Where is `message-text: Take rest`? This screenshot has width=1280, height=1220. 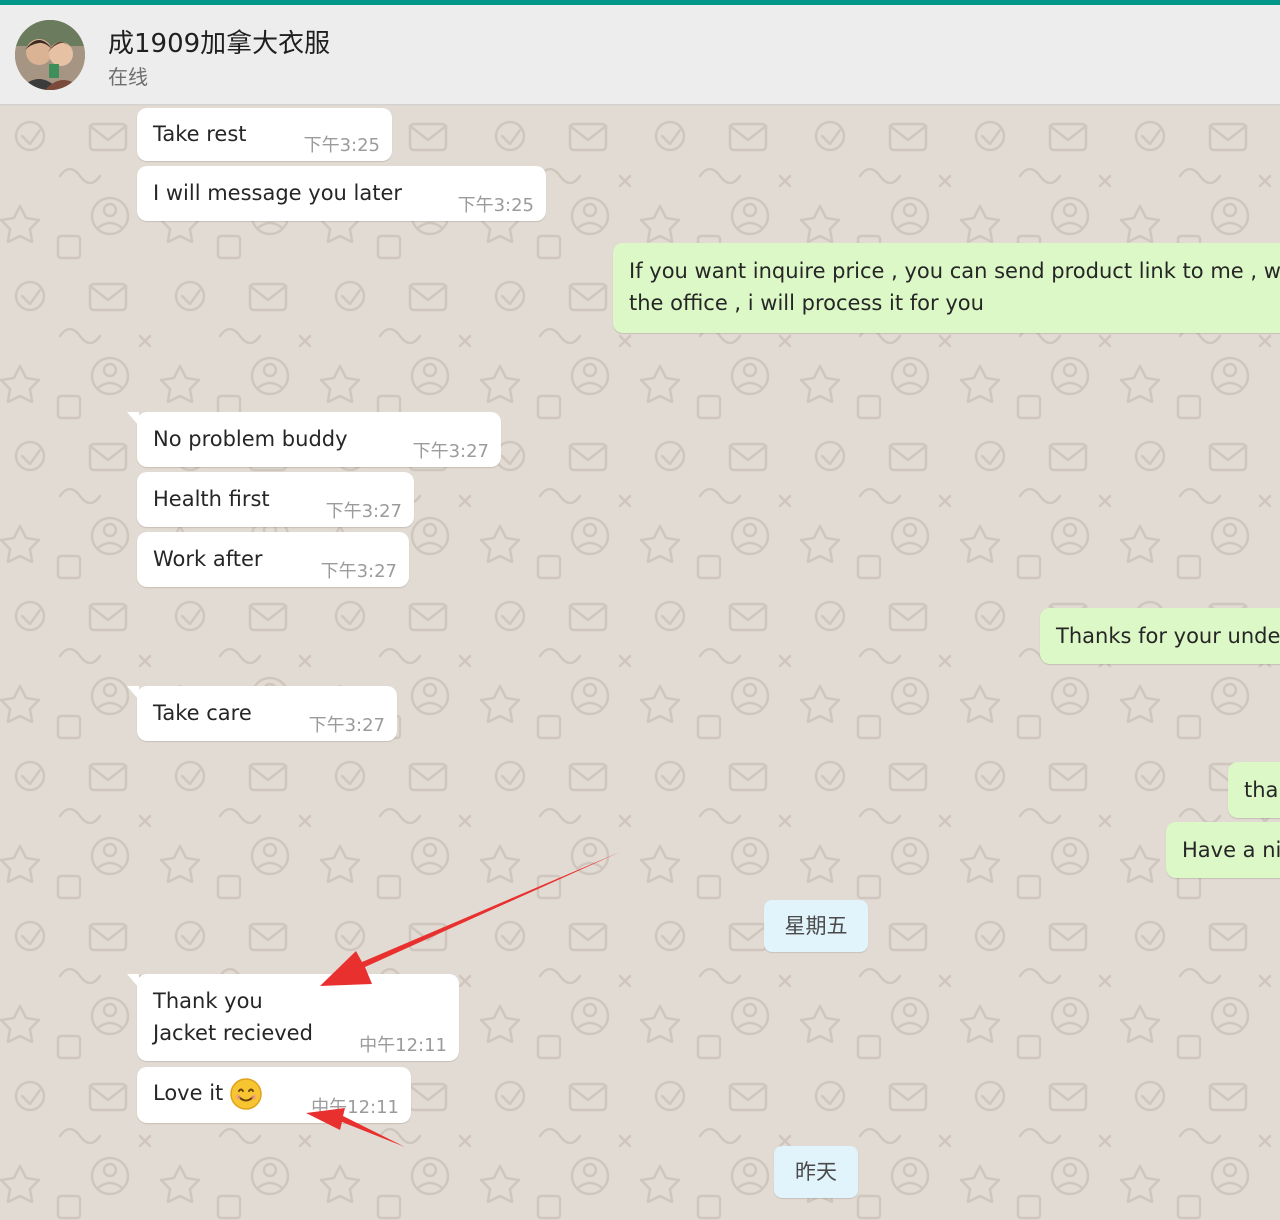
message-text: Take rest is located at coordinates (200, 134).